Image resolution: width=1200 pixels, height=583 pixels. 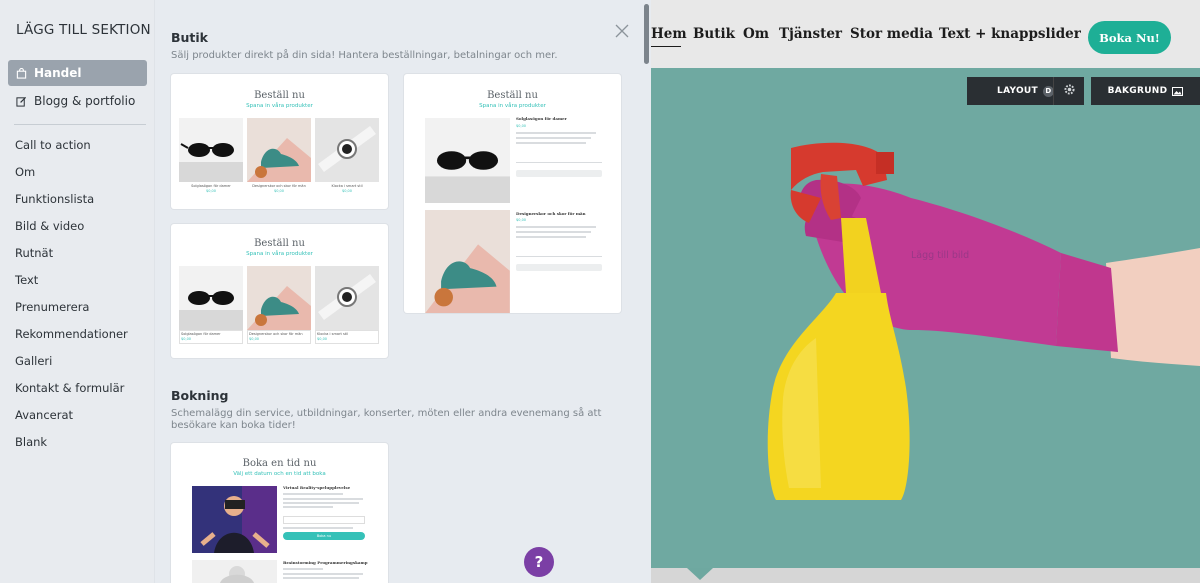 I want to click on sidebar-item-bild-video: Bild & video, so click(x=49, y=226).